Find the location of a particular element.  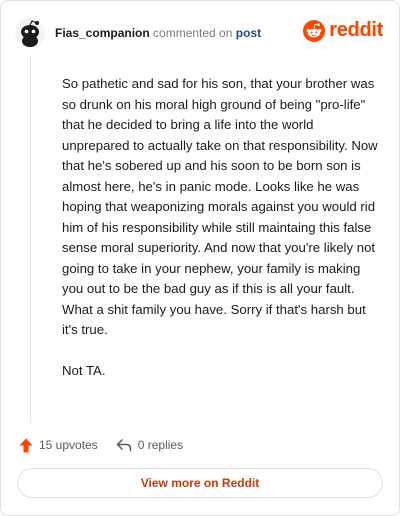

reddit-alien-icon is located at coordinates (314, 30).